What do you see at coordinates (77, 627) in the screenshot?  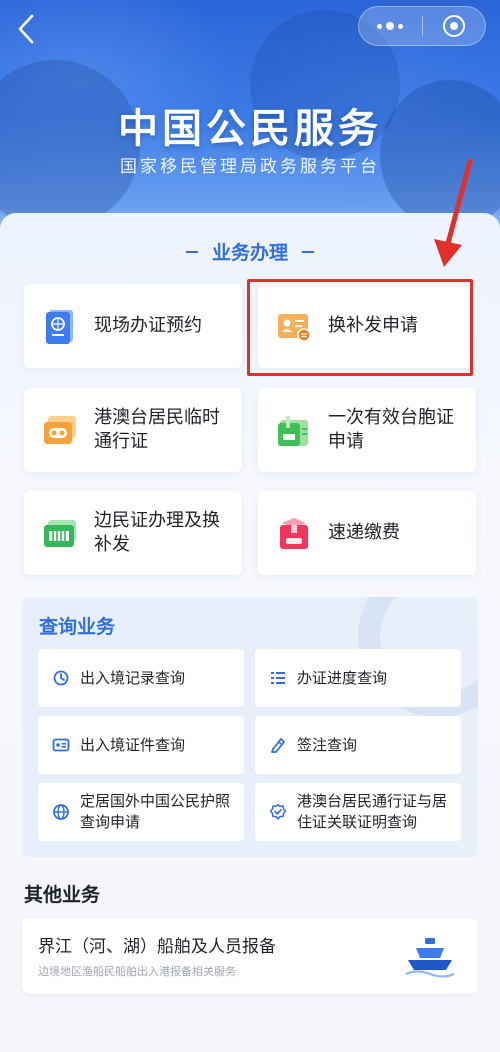 I see `query-section-title: 查询业务` at bounding box center [77, 627].